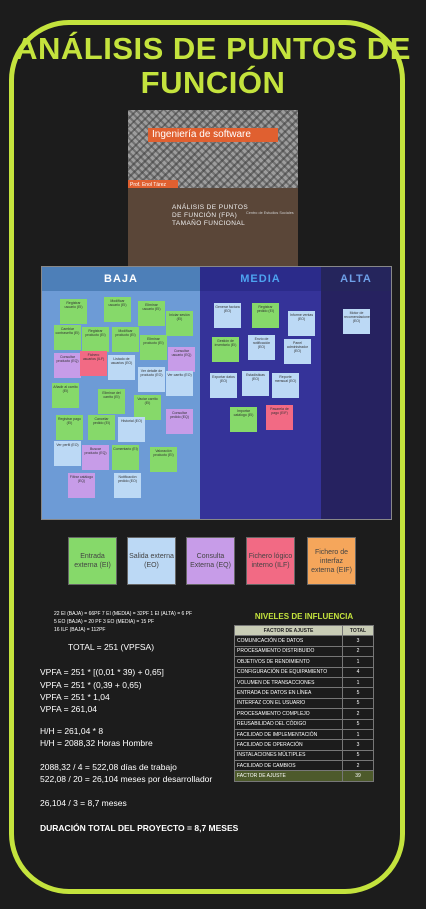 The image size is (426, 909). What do you see at coordinates (125, 339) in the screenshot?
I see `sticky-note: Modificar producto (EI)` at bounding box center [125, 339].